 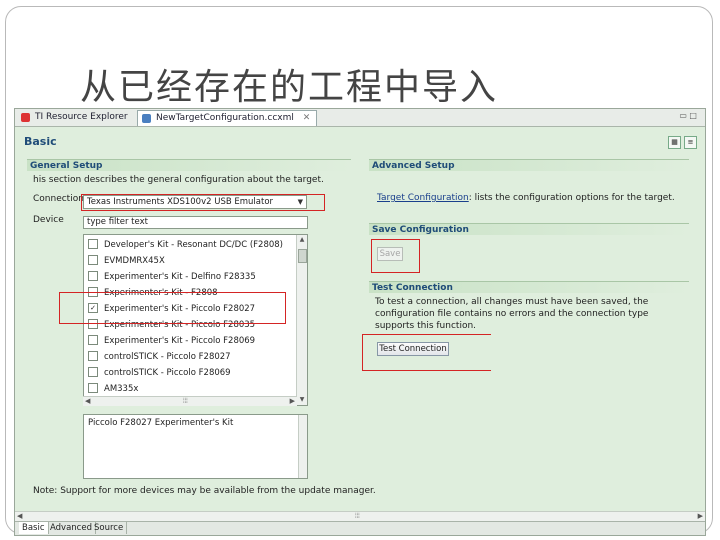 What do you see at coordinates (529, 229) in the screenshot?
I see `save-configuration-heading: Save Configuration` at bounding box center [529, 229].